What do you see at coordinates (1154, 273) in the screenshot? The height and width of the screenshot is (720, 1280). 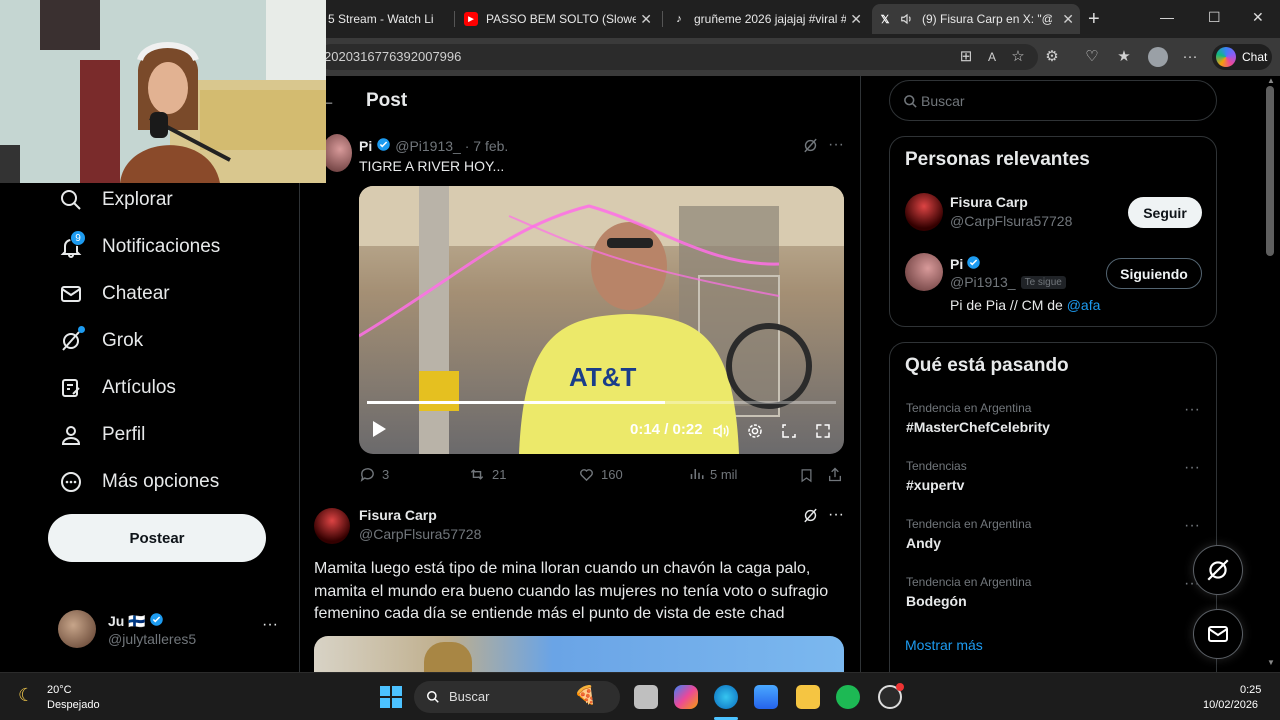 I see `following-button: Siguiendo` at bounding box center [1154, 273].